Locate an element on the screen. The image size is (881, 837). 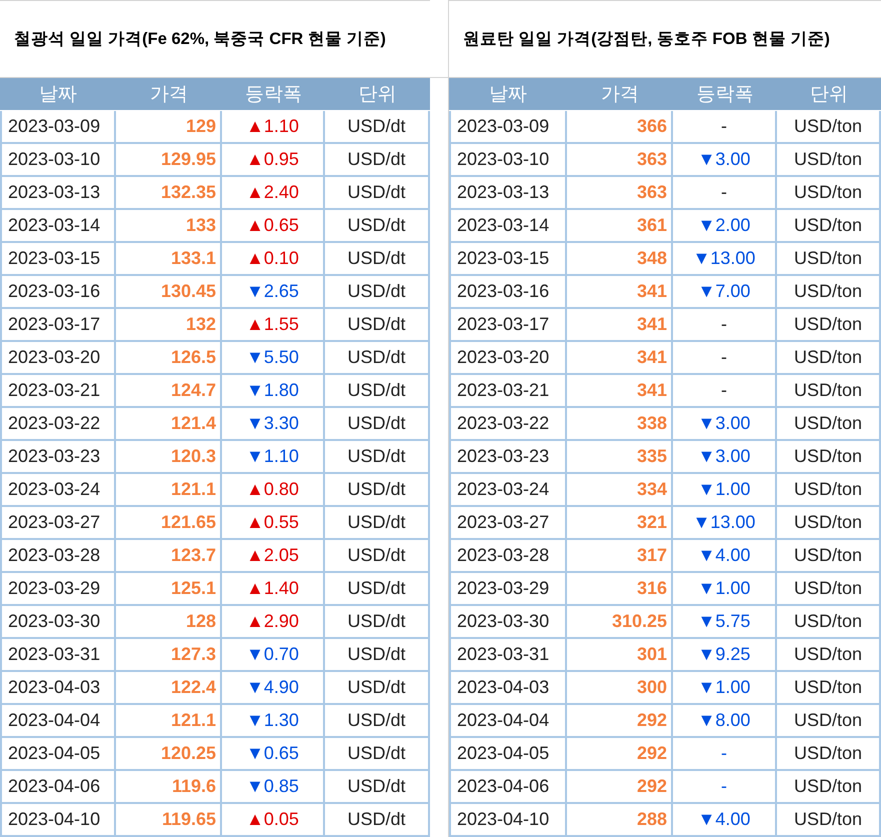
column-header: 가격 is located at coordinates (169, 94).